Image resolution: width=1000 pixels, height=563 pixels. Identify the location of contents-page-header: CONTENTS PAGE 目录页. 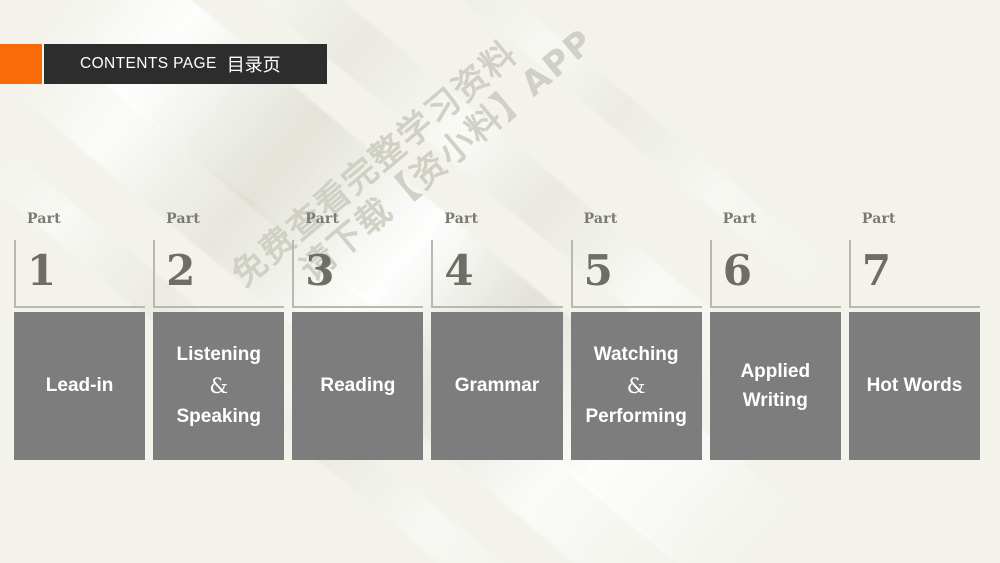
(163, 64).